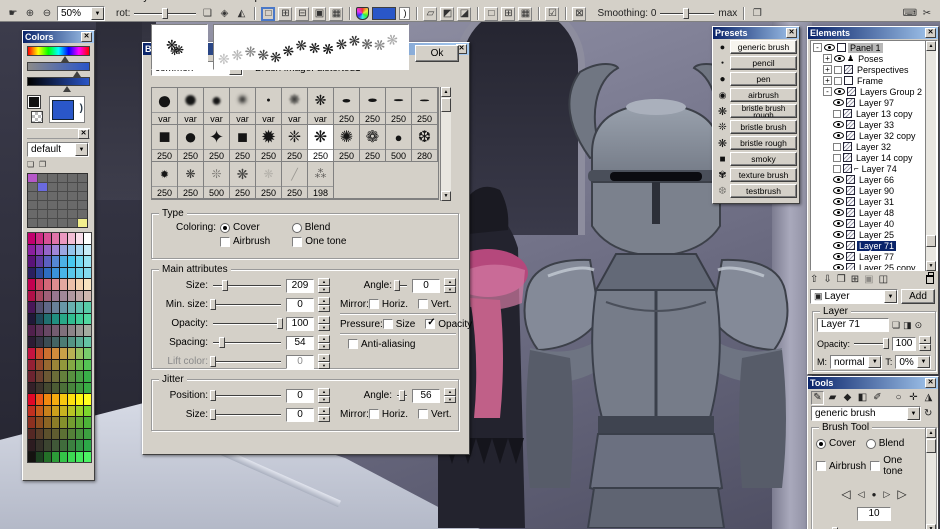 The image size is (940, 529). What do you see at coordinates (918, 296) in the screenshot?
I see `add-layer-button: Add` at bounding box center [918, 296].